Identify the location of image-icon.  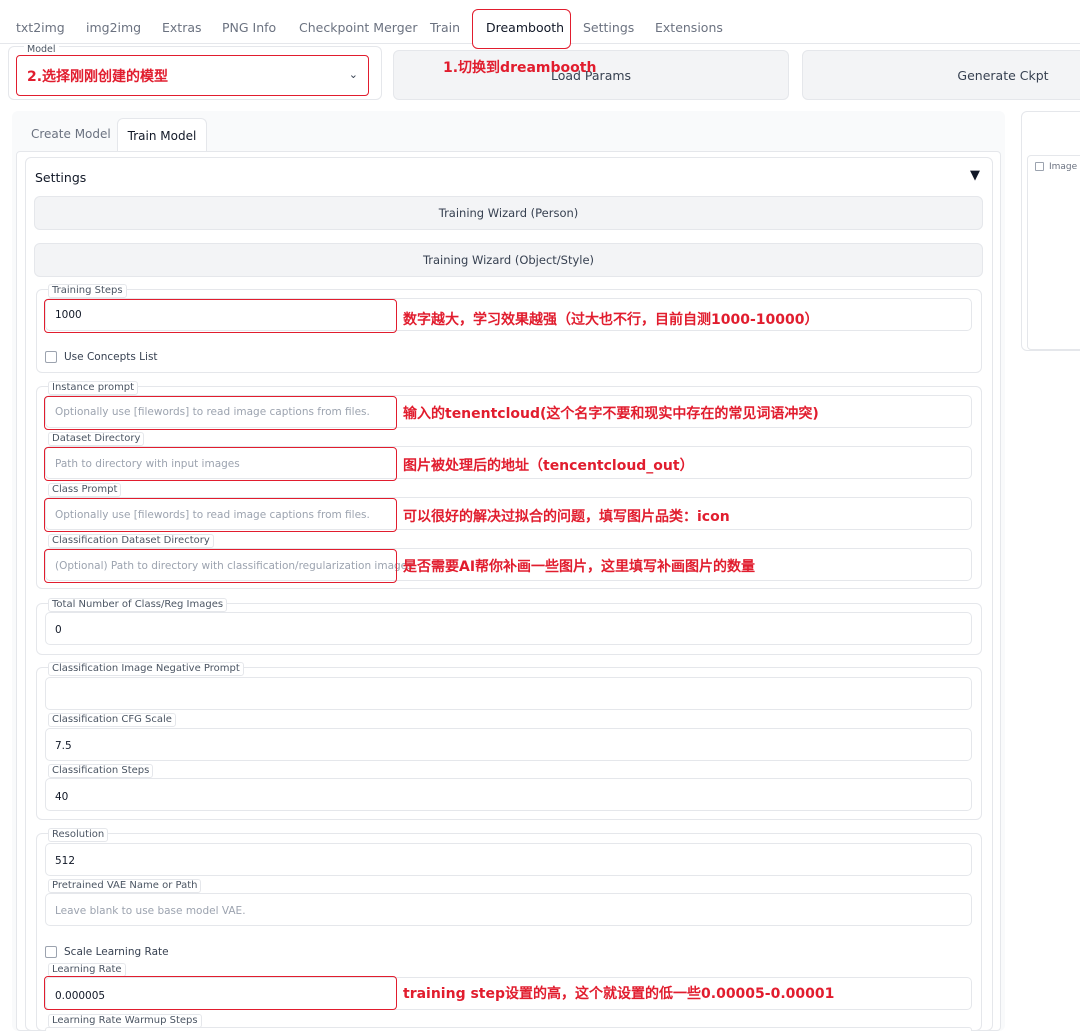
(1039, 166).